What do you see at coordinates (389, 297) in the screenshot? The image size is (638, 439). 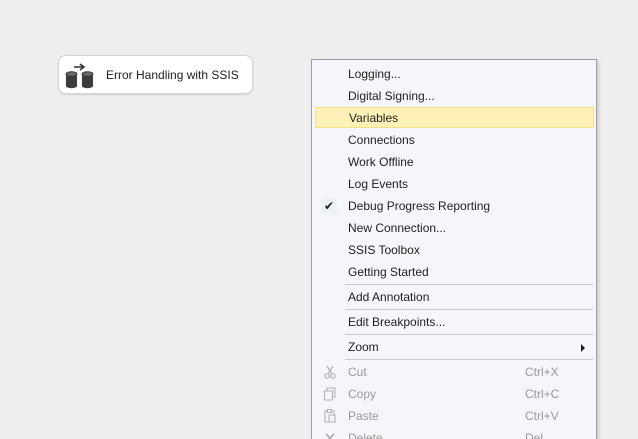 I see `menu-item-label: Add Annotation` at bounding box center [389, 297].